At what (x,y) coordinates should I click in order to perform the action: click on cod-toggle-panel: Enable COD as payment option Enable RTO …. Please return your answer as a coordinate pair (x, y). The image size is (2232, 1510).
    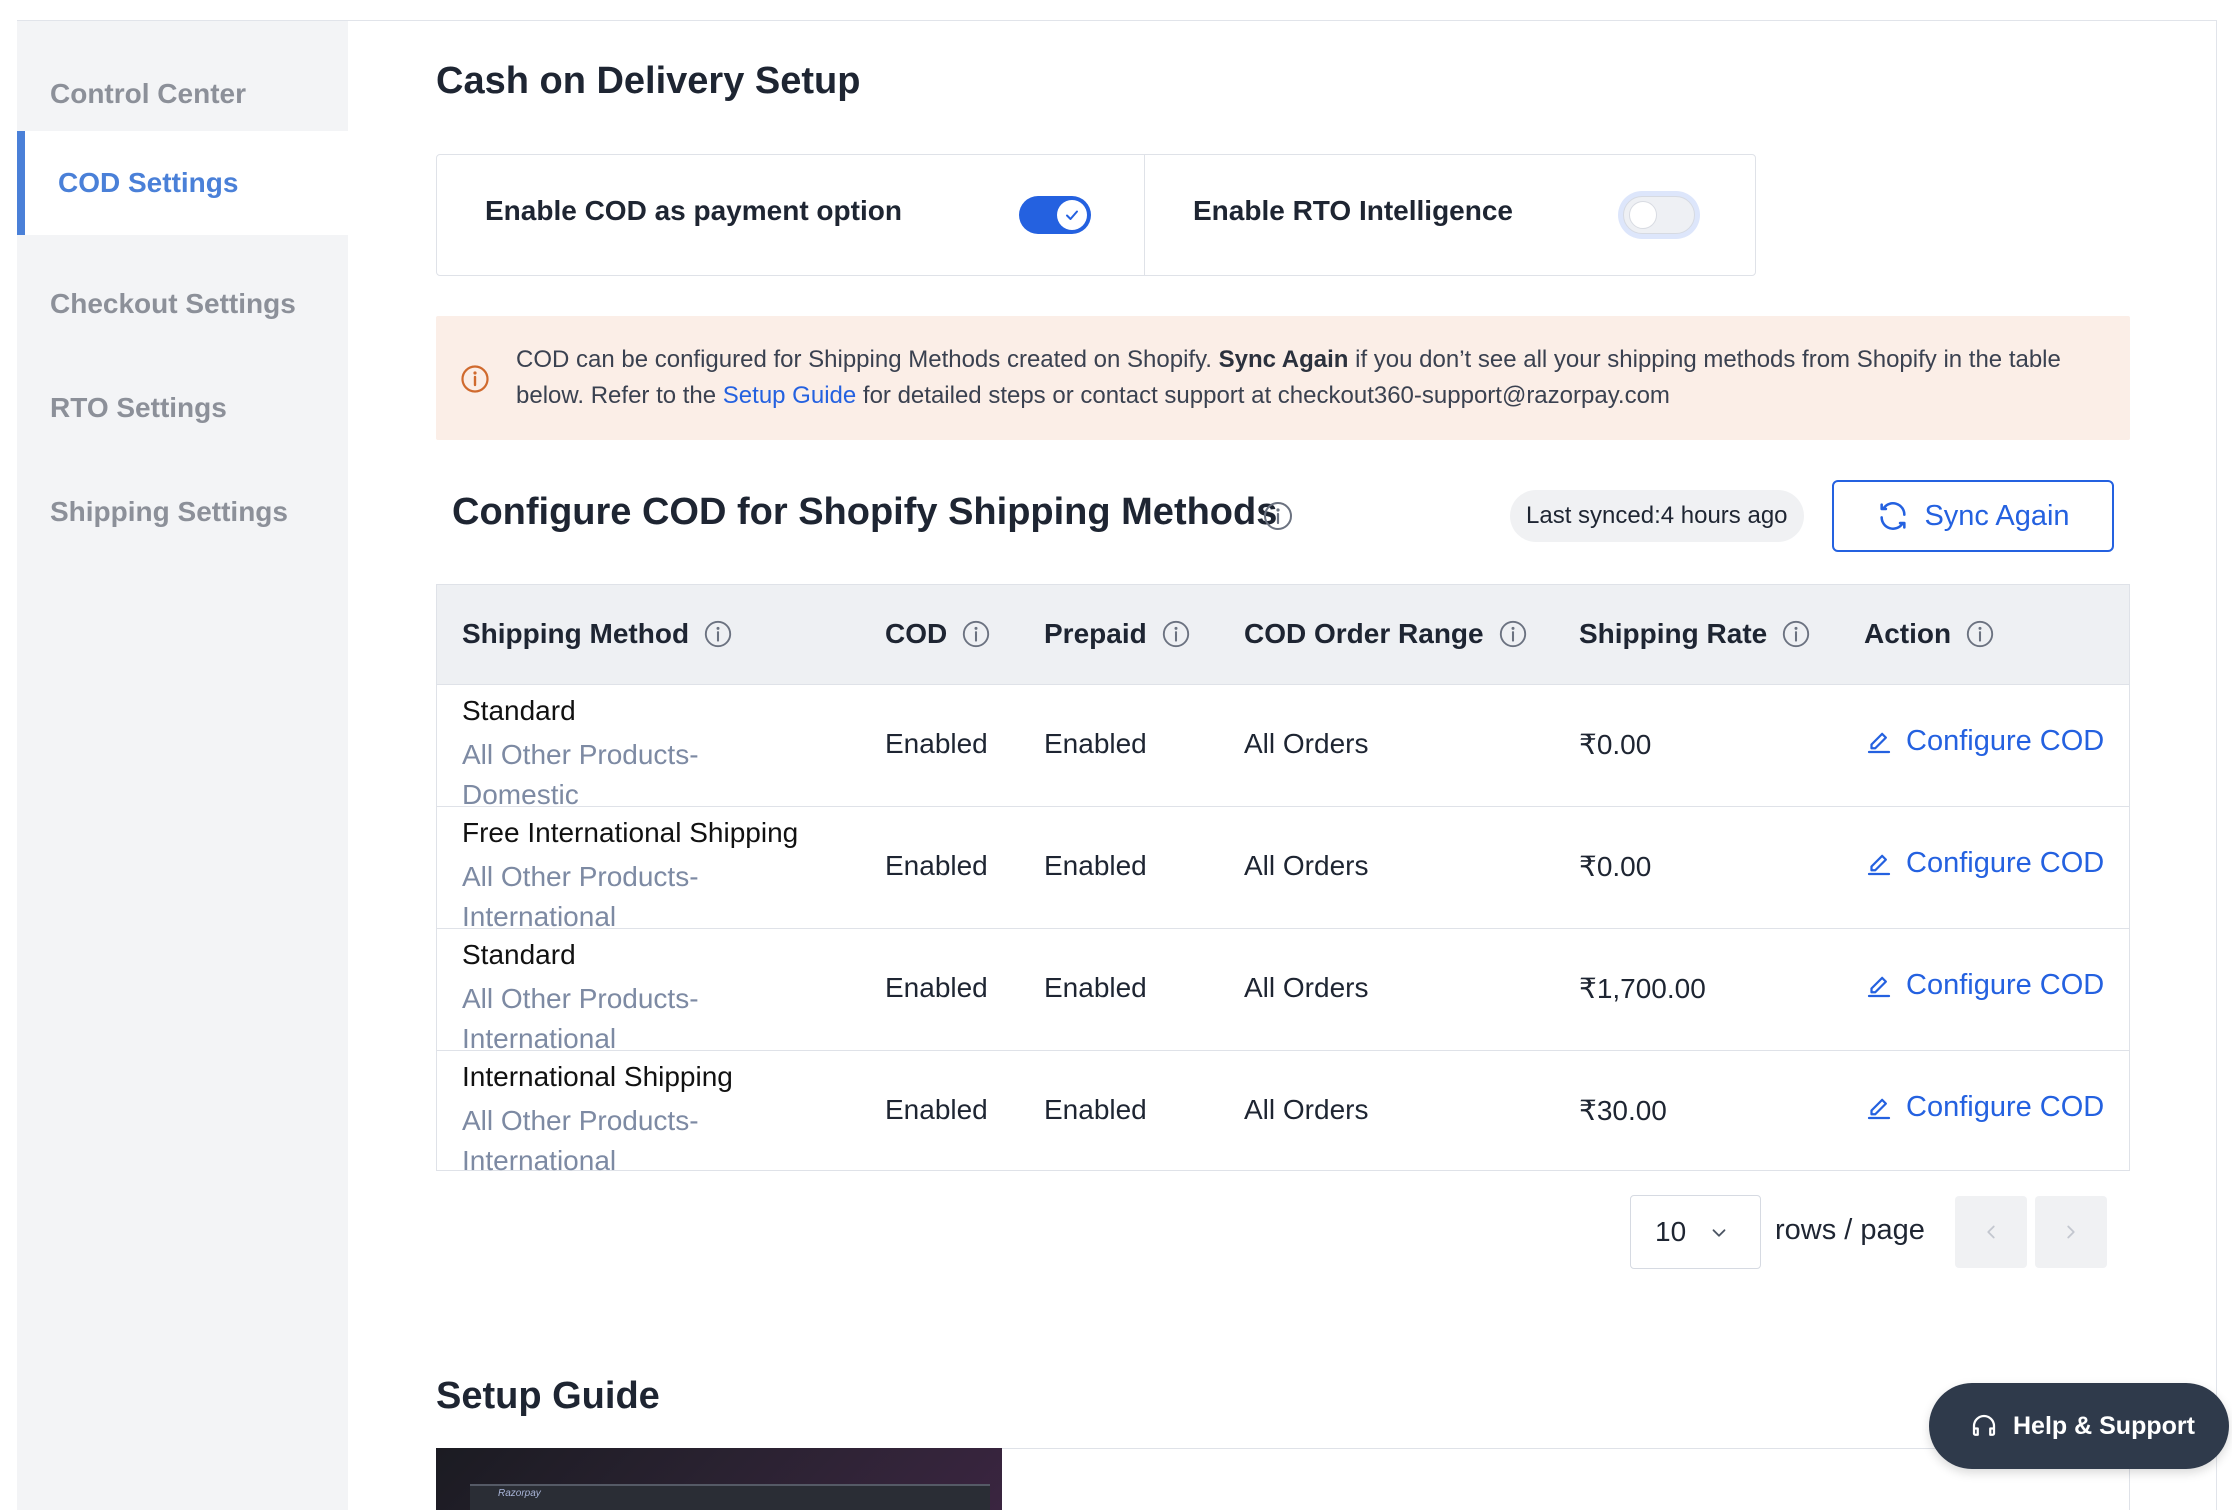
    Looking at the image, I should click on (1096, 215).